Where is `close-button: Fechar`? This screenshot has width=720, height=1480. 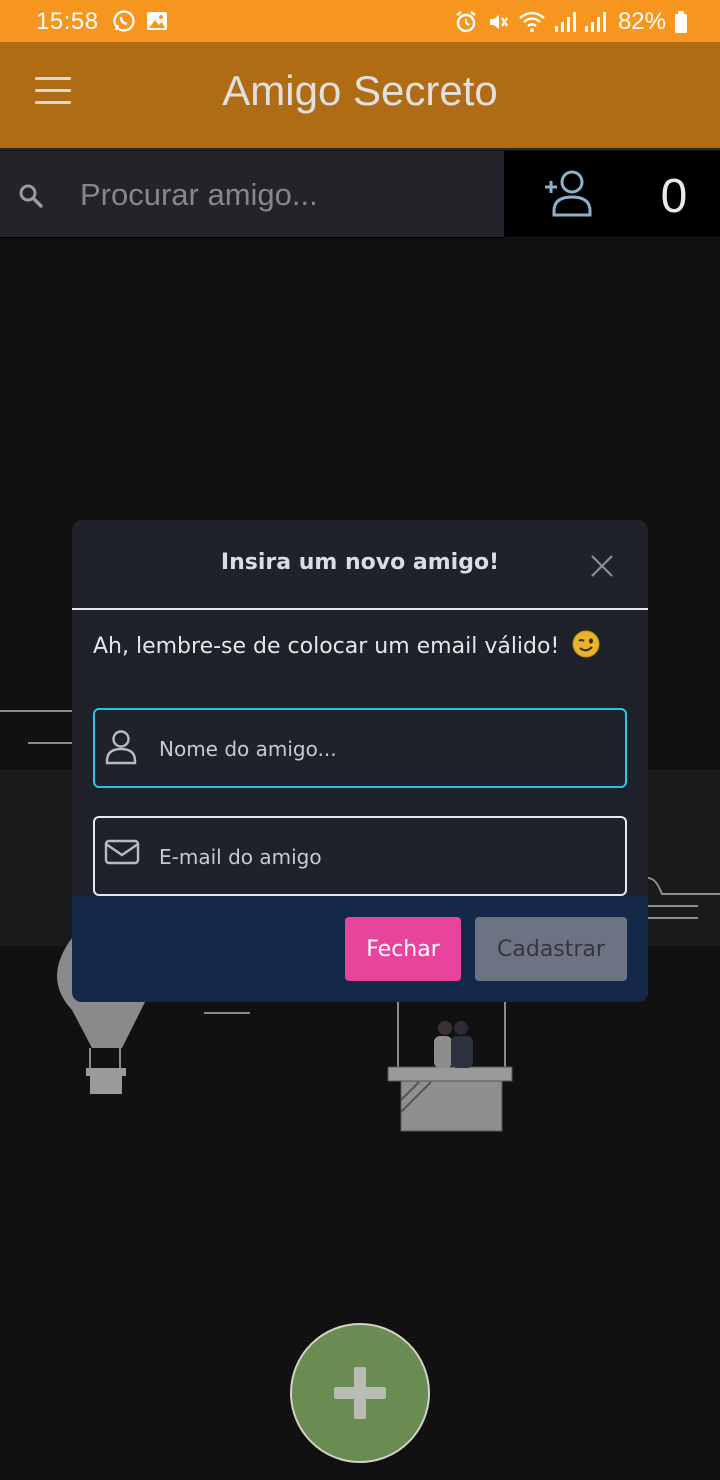
close-button: Fechar is located at coordinates (403, 949).